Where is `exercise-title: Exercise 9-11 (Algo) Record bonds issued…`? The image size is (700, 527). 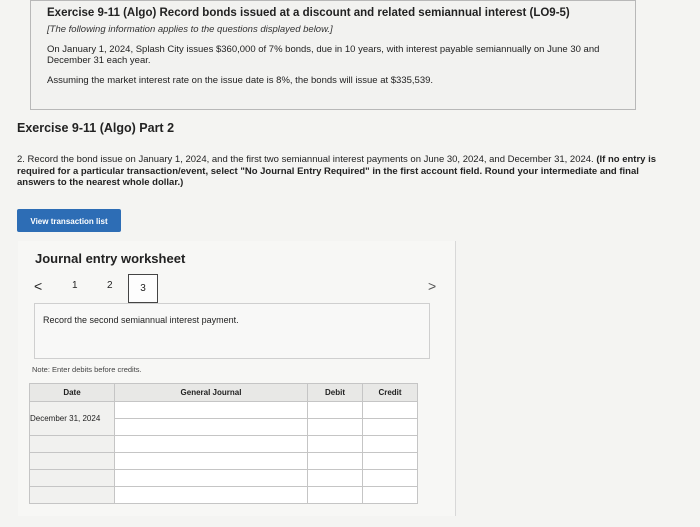
exercise-title: Exercise 9-11 (Algo) Record bonds issued… is located at coordinates (308, 13).